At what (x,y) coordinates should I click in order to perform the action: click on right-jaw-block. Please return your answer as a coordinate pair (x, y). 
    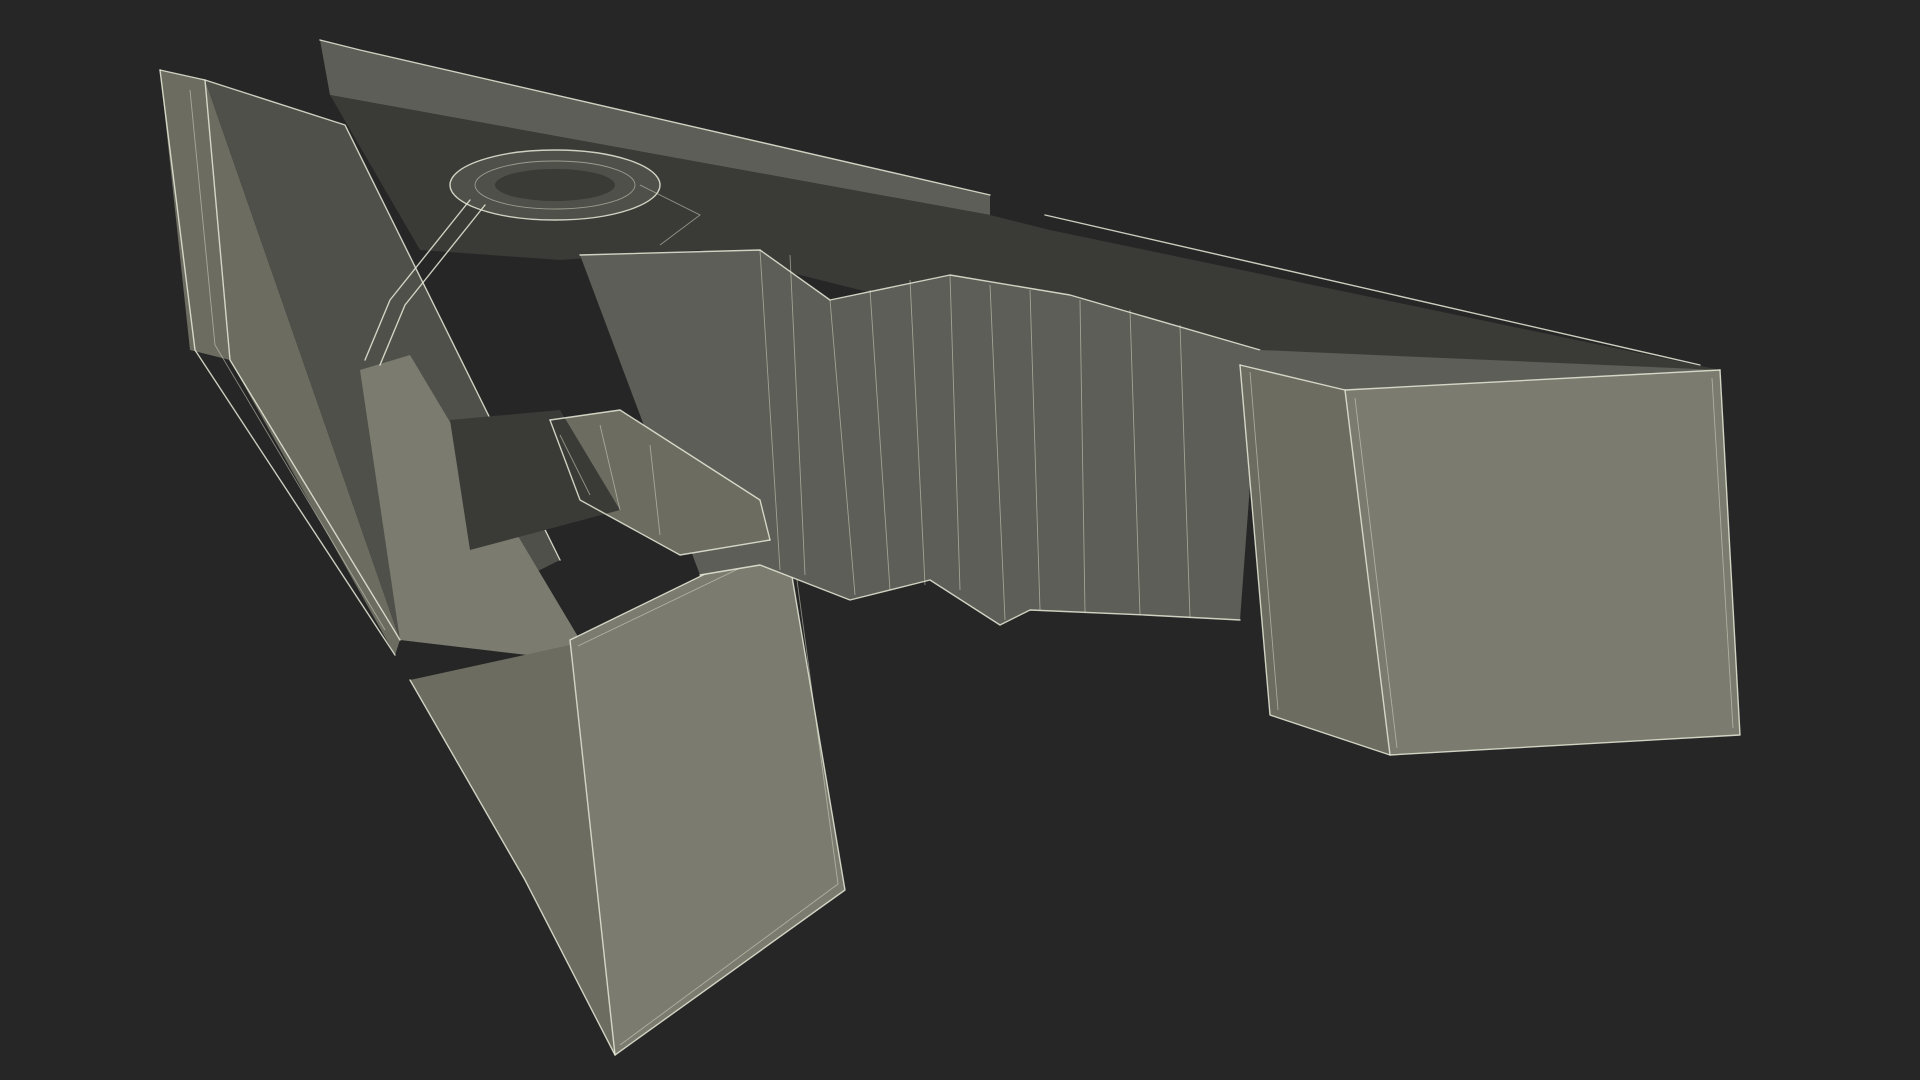
    Looking at the image, I should click on (1490, 553).